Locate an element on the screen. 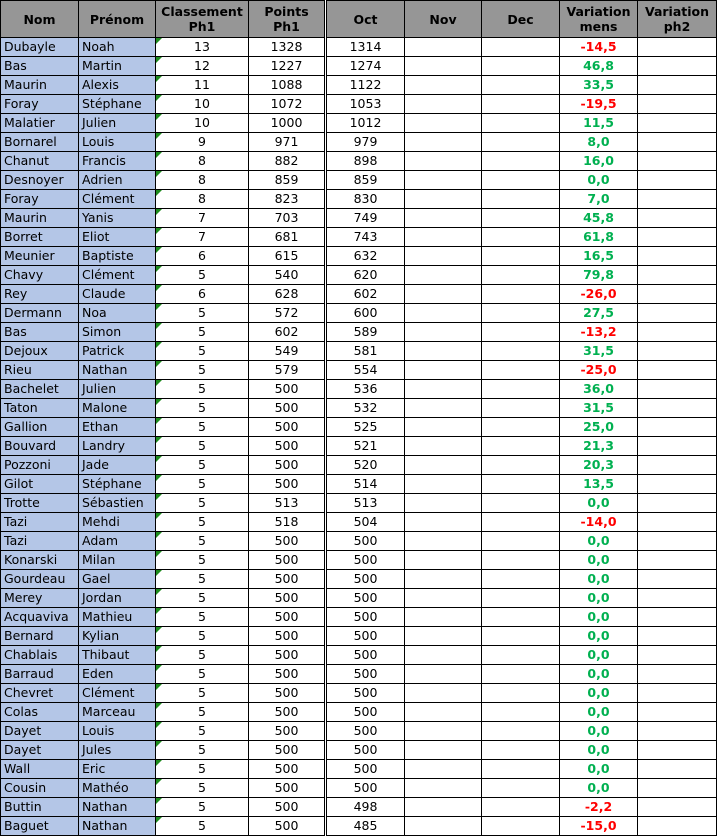  cell-oct: 743 is located at coordinates (364, 237).